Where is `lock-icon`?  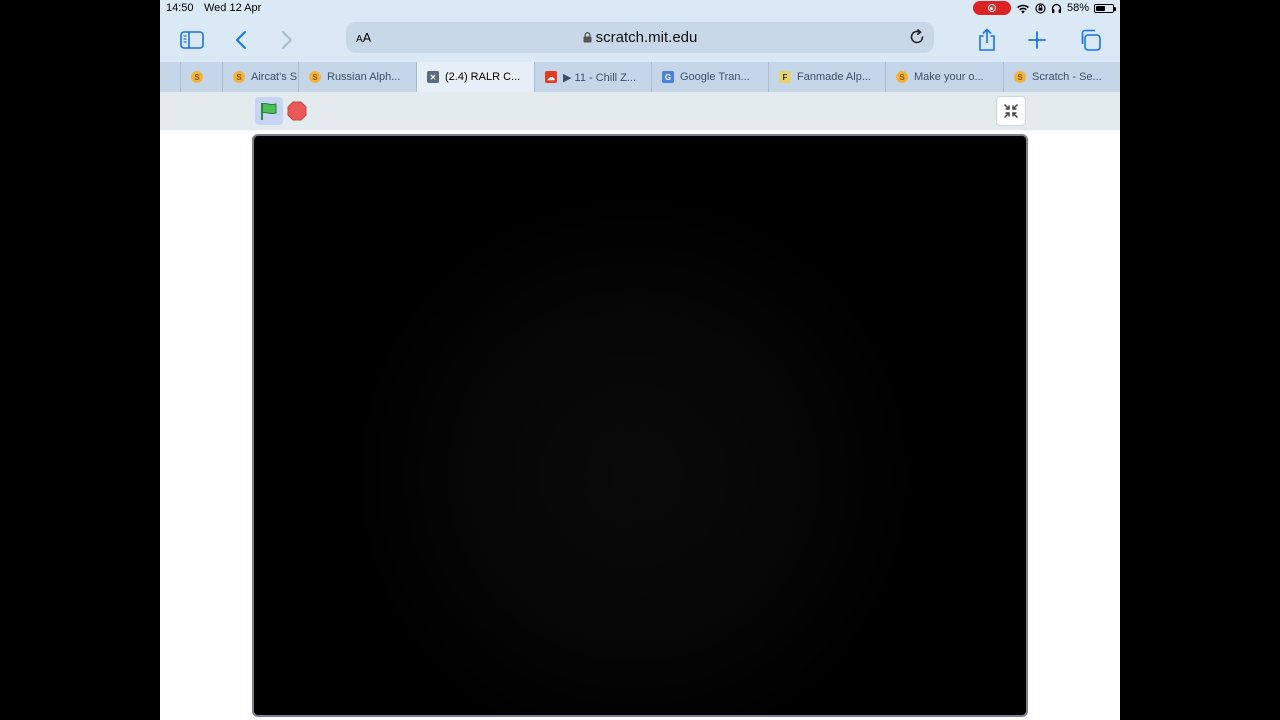 lock-icon is located at coordinates (587, 37).